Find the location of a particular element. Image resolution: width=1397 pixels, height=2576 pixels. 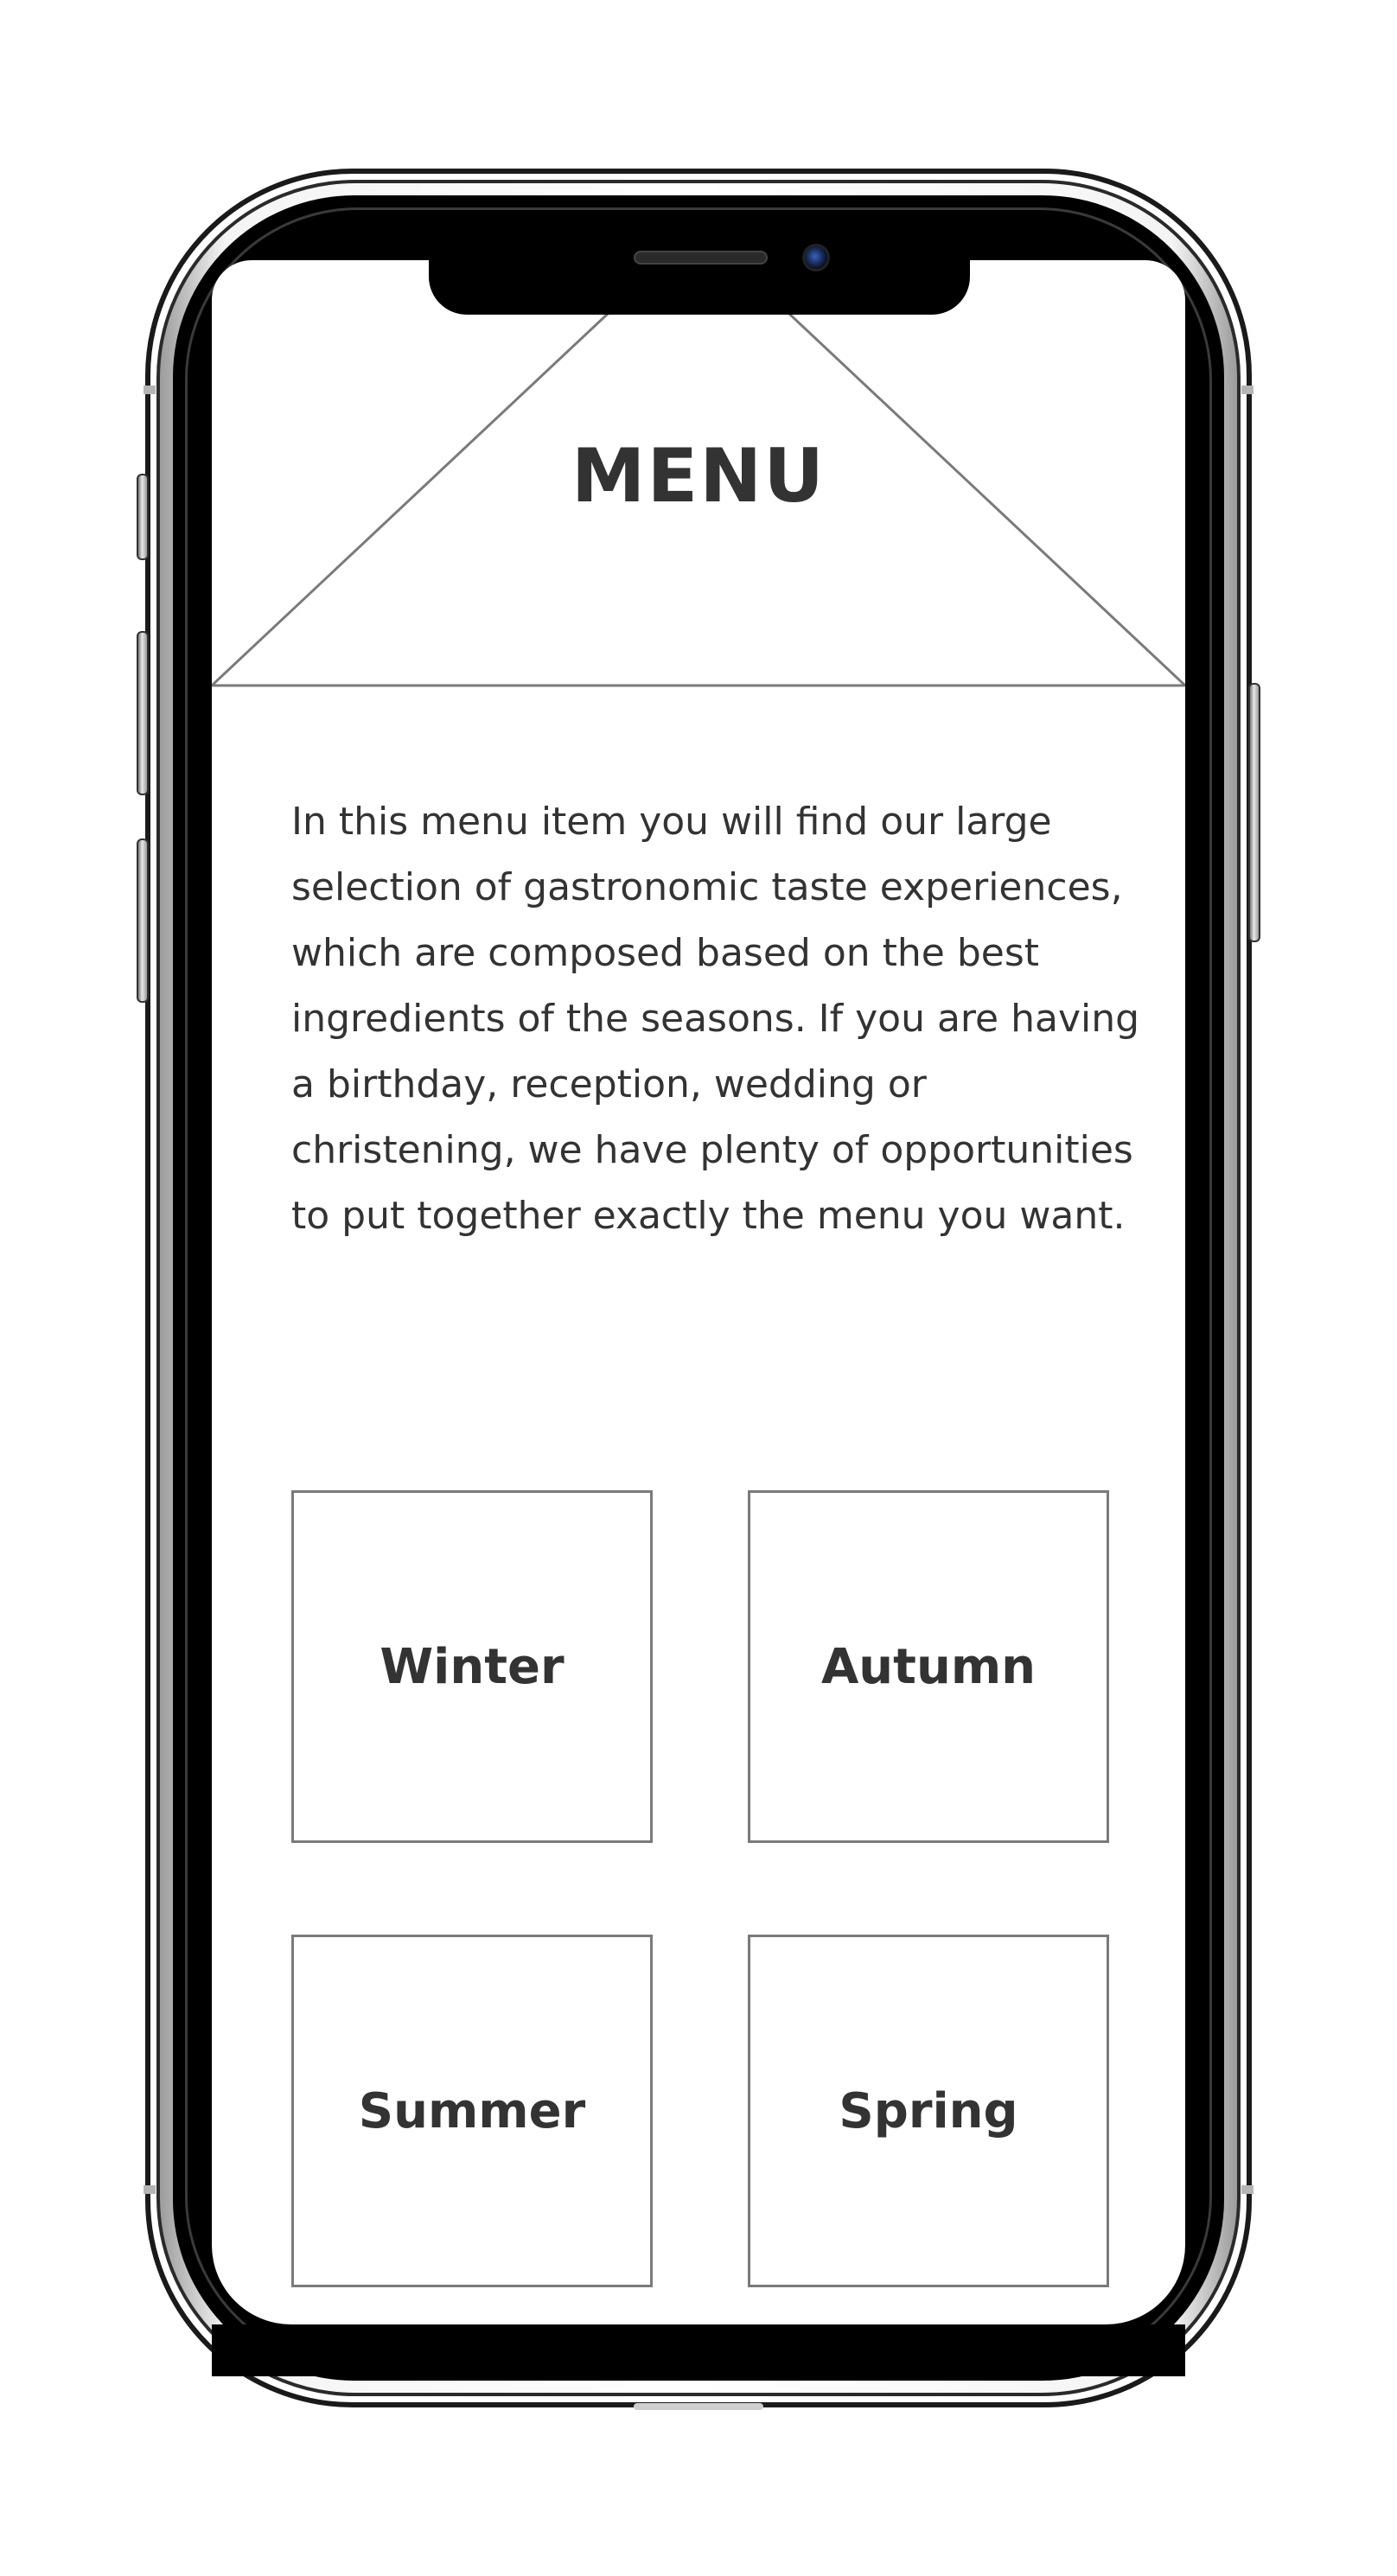

bottom-speaker-slot is located at coordinates (698, 2406).